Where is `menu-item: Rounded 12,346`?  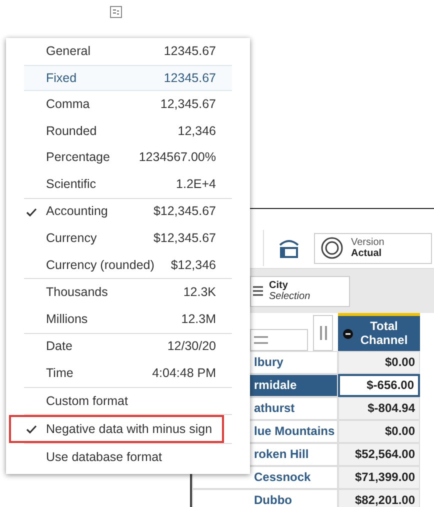 menu-item: Rounded 12,346 is located at coordinates (128, 131).